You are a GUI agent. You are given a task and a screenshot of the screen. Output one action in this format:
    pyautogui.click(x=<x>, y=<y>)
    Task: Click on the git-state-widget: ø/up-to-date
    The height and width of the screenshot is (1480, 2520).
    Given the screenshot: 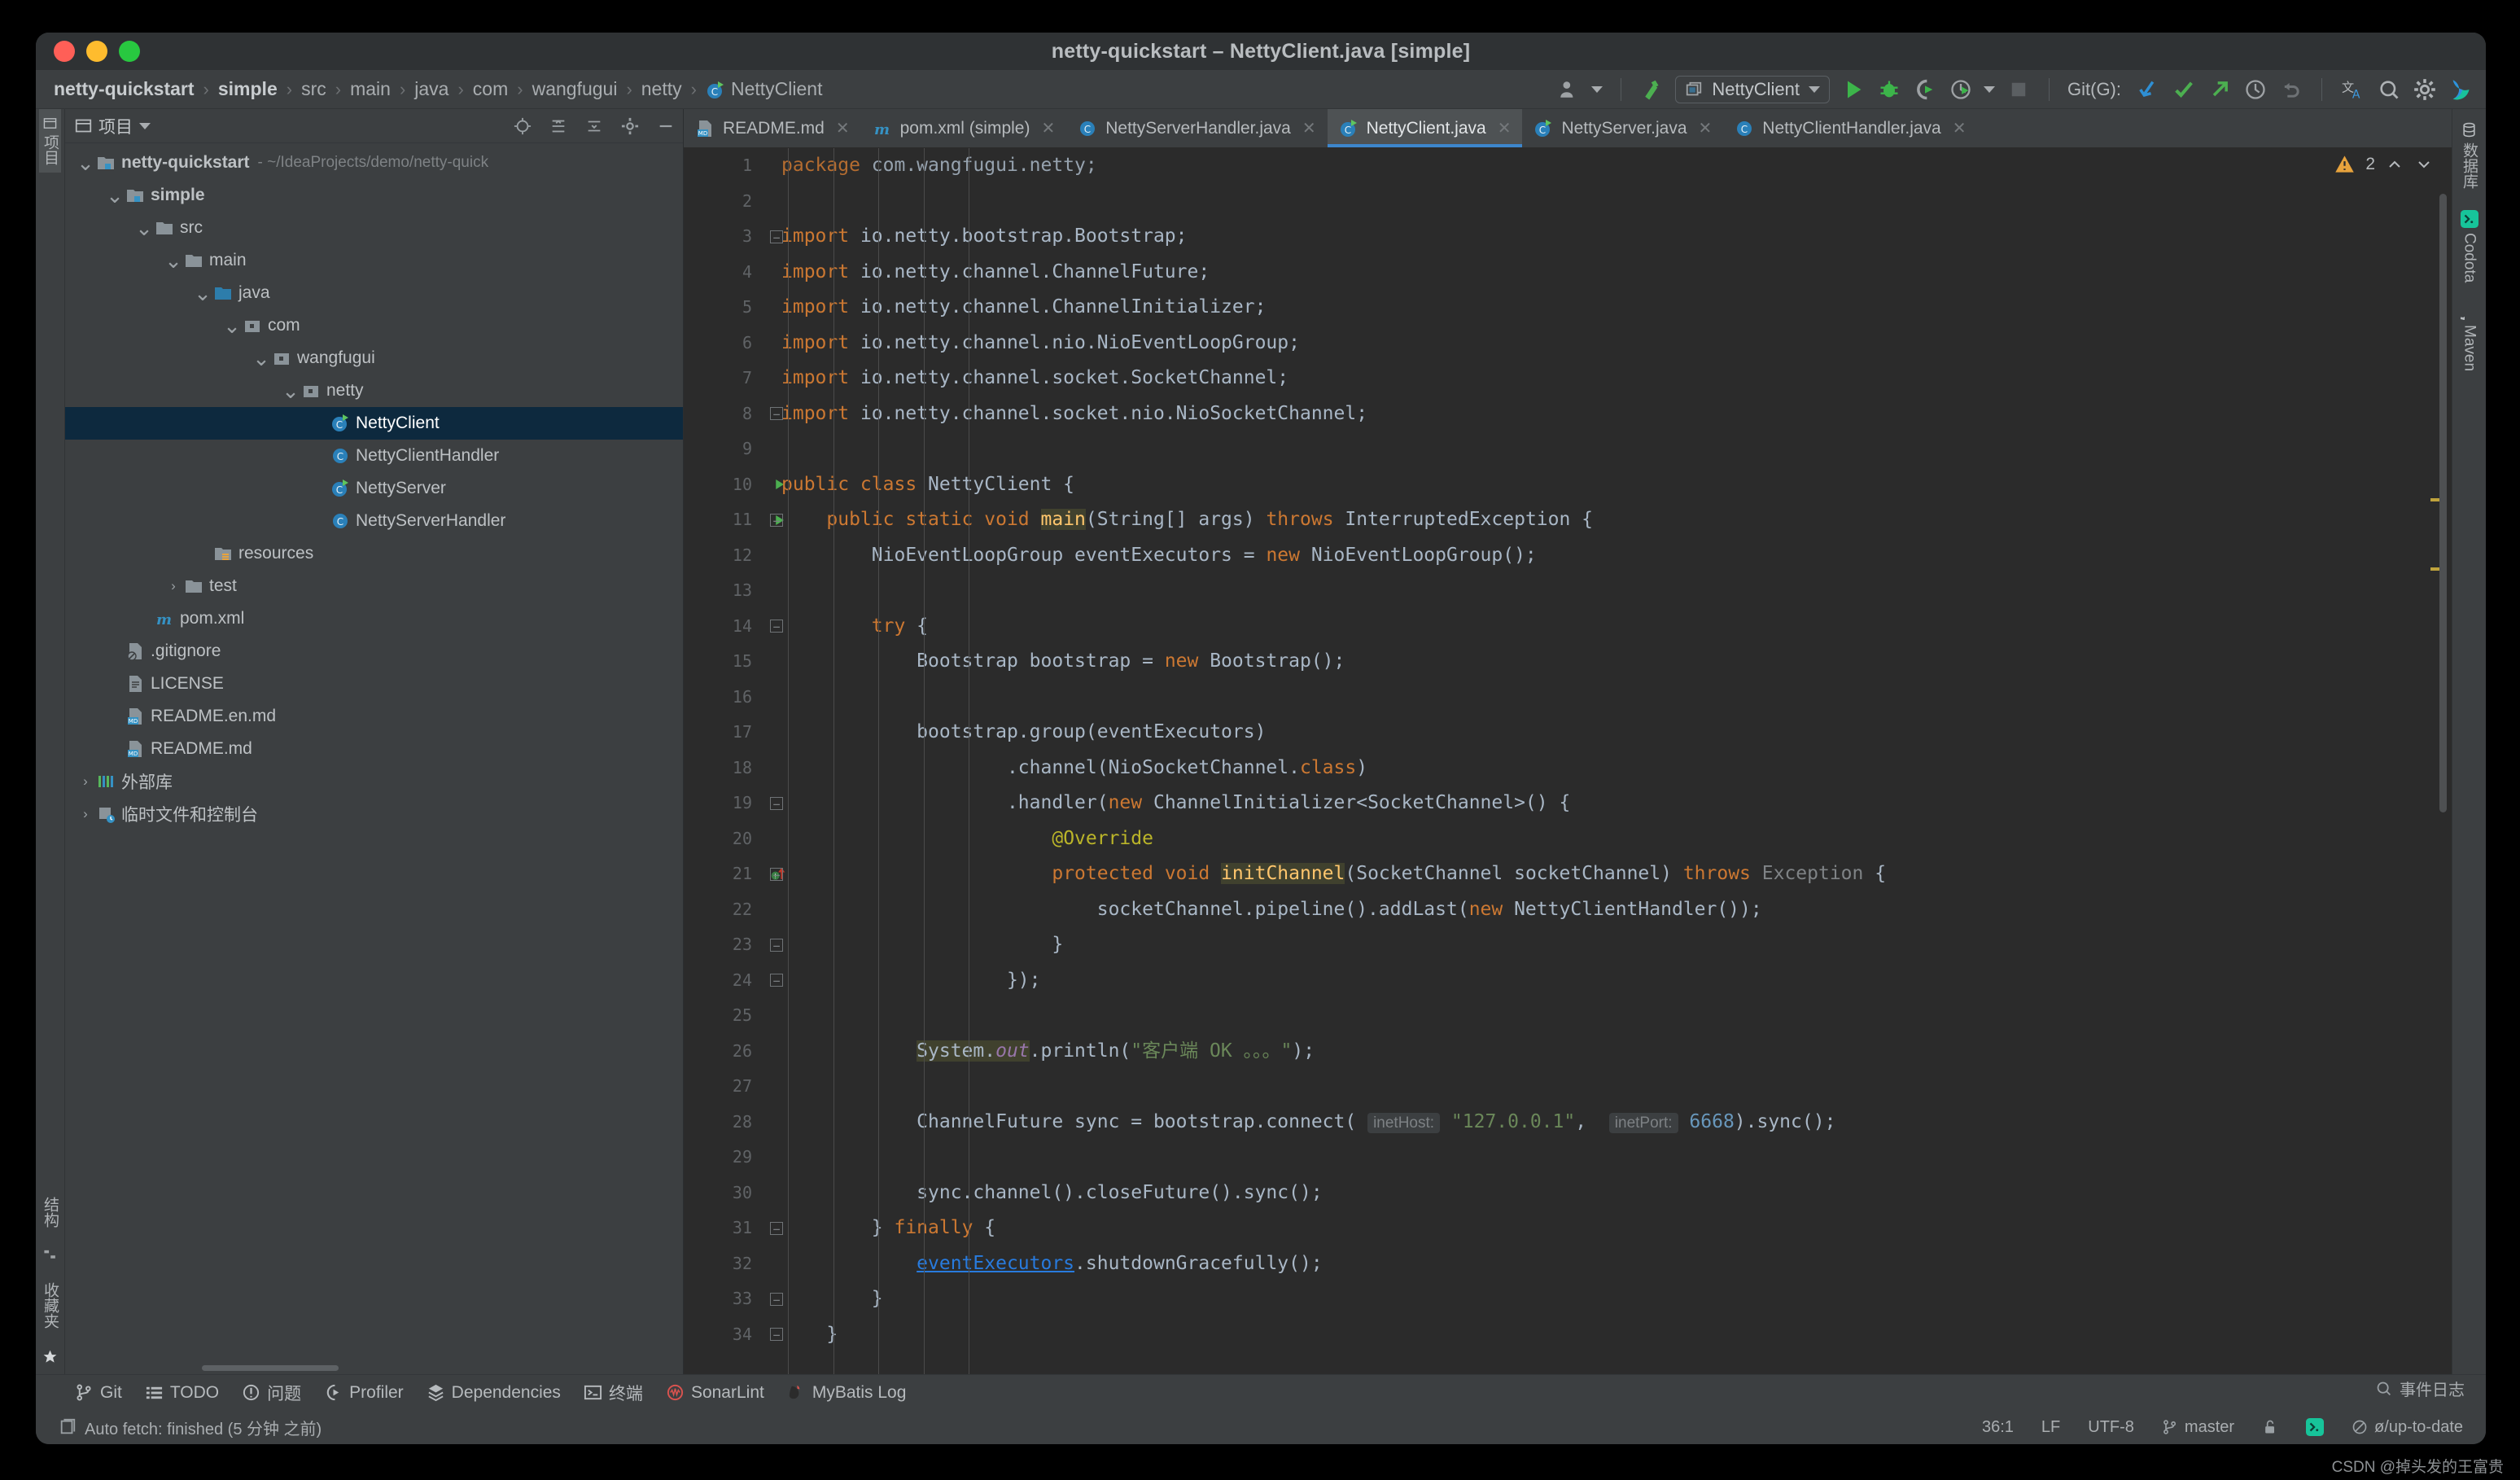 What is the action you would take?
    pyautogui.click(x=2408, y=1427)
    